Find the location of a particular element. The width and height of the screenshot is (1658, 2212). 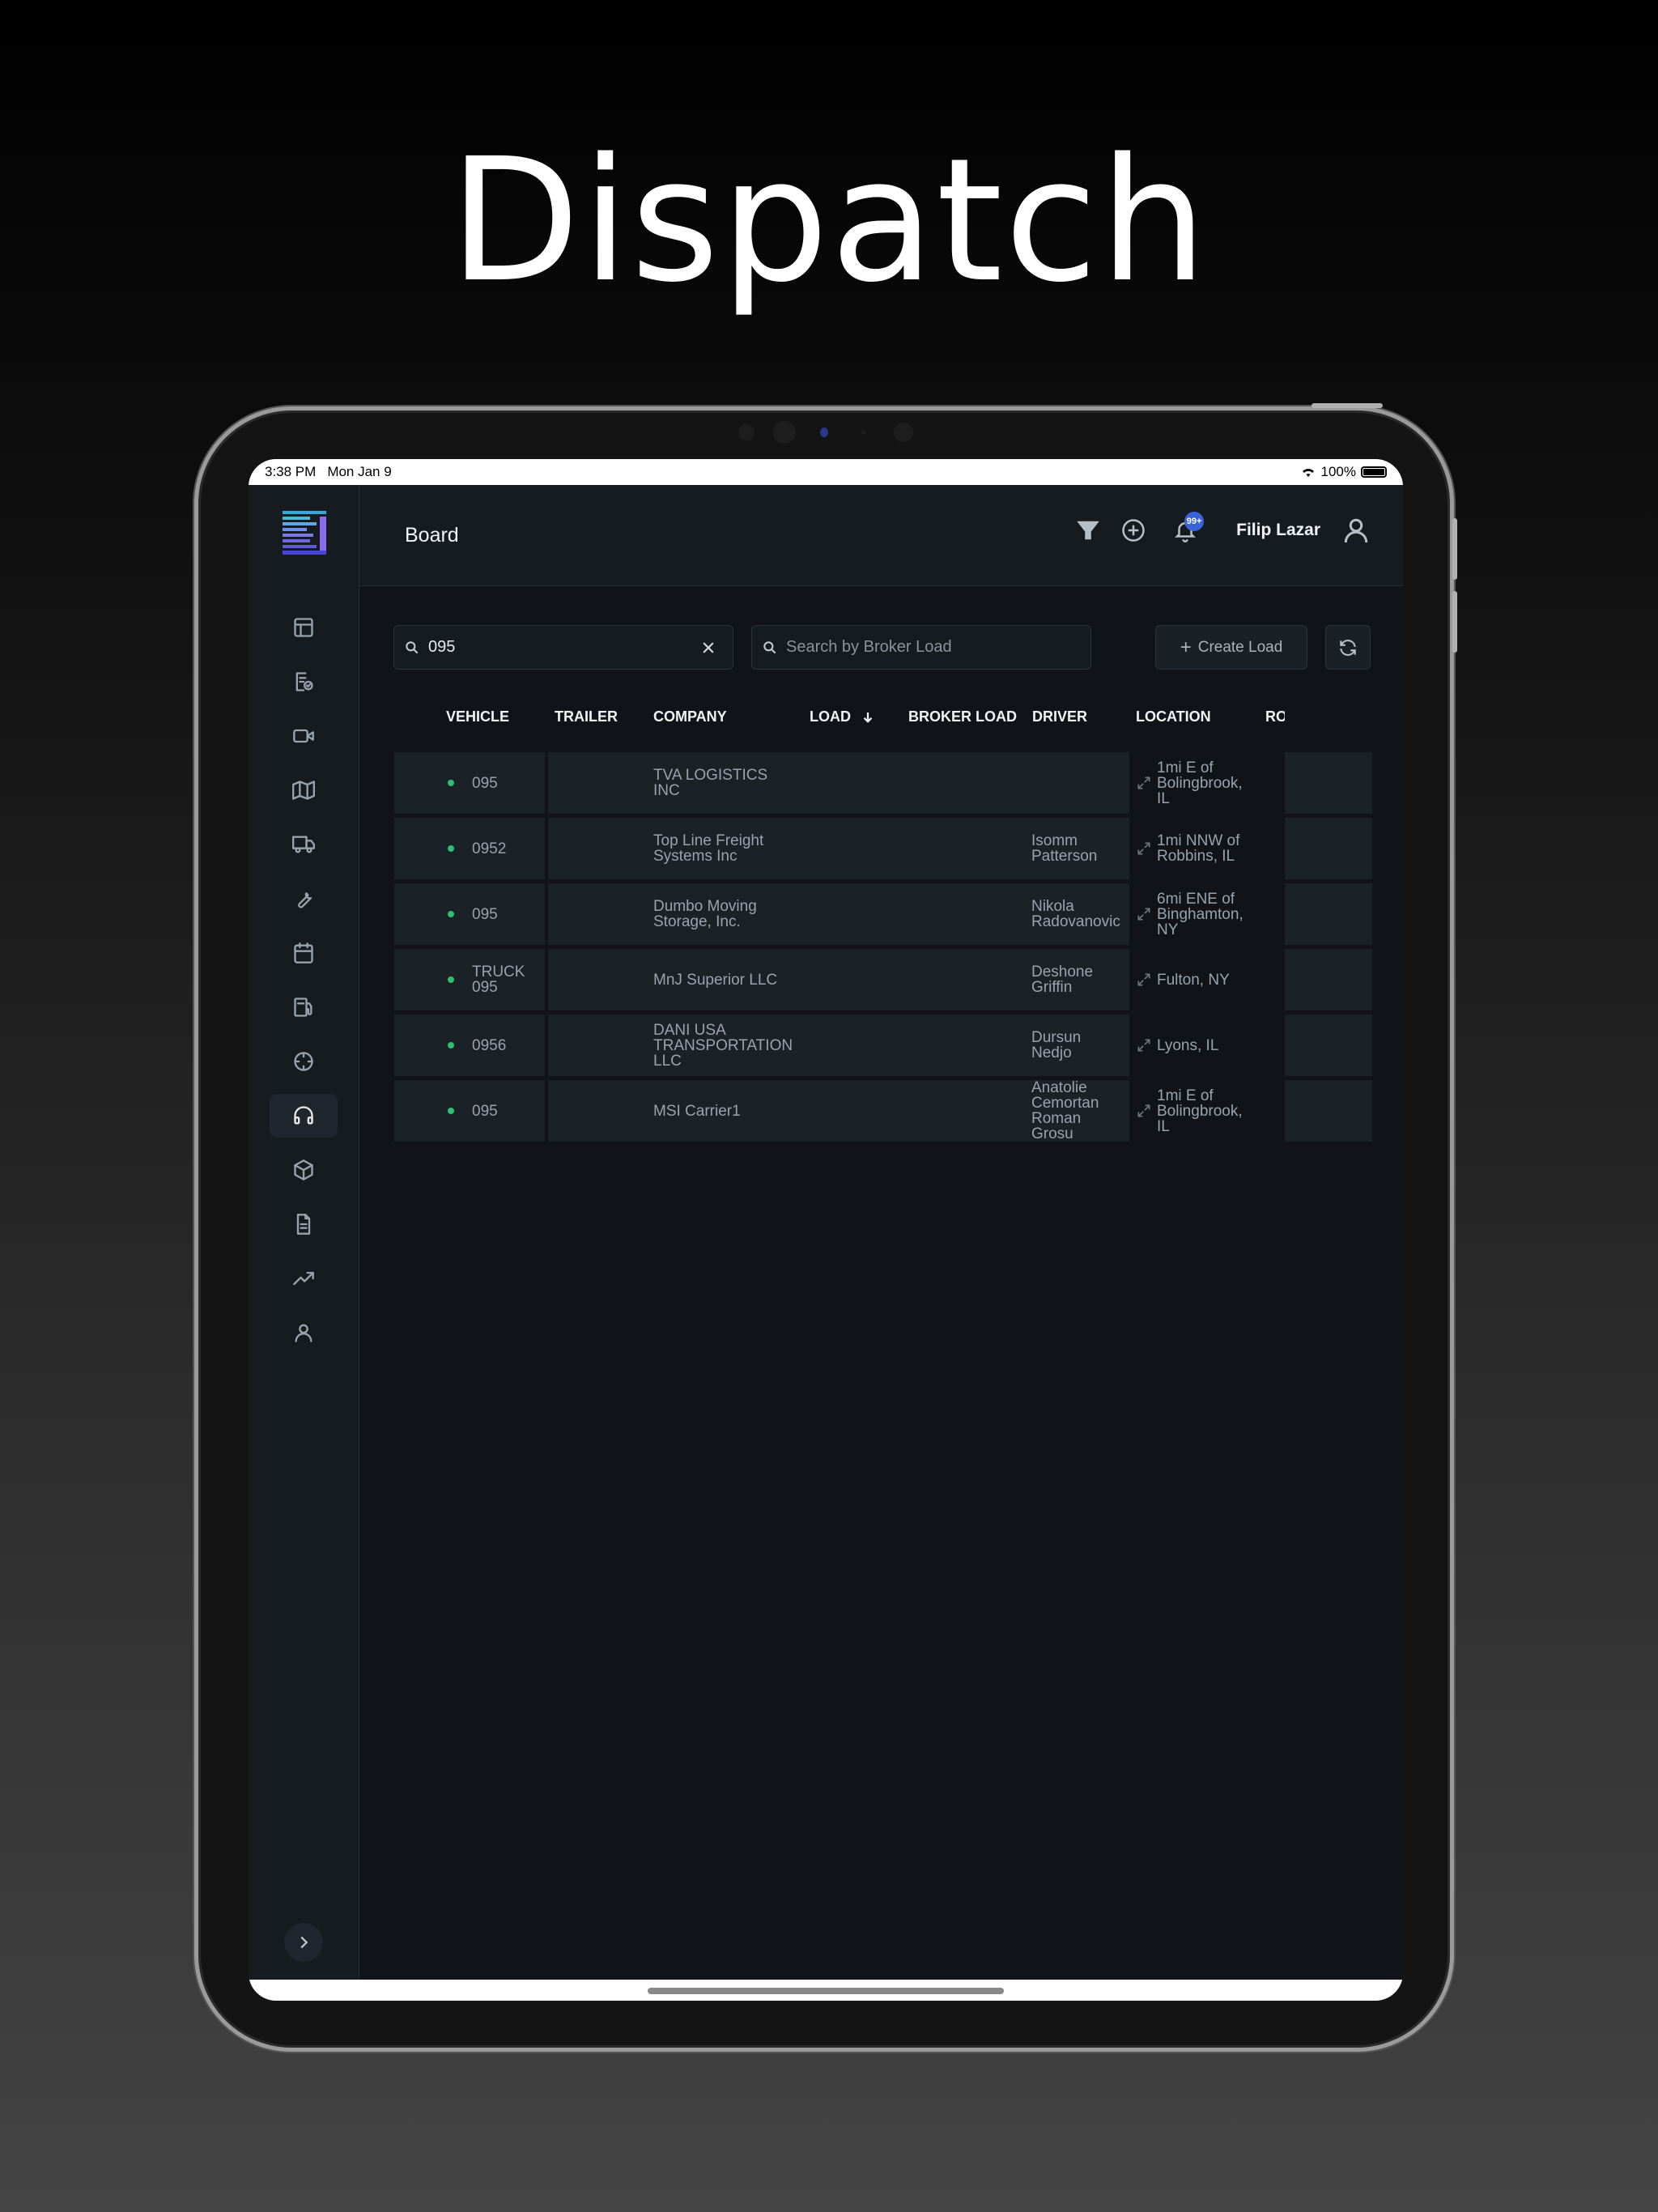

company-cell-line: LLC is located at coordinates (667, 1061).